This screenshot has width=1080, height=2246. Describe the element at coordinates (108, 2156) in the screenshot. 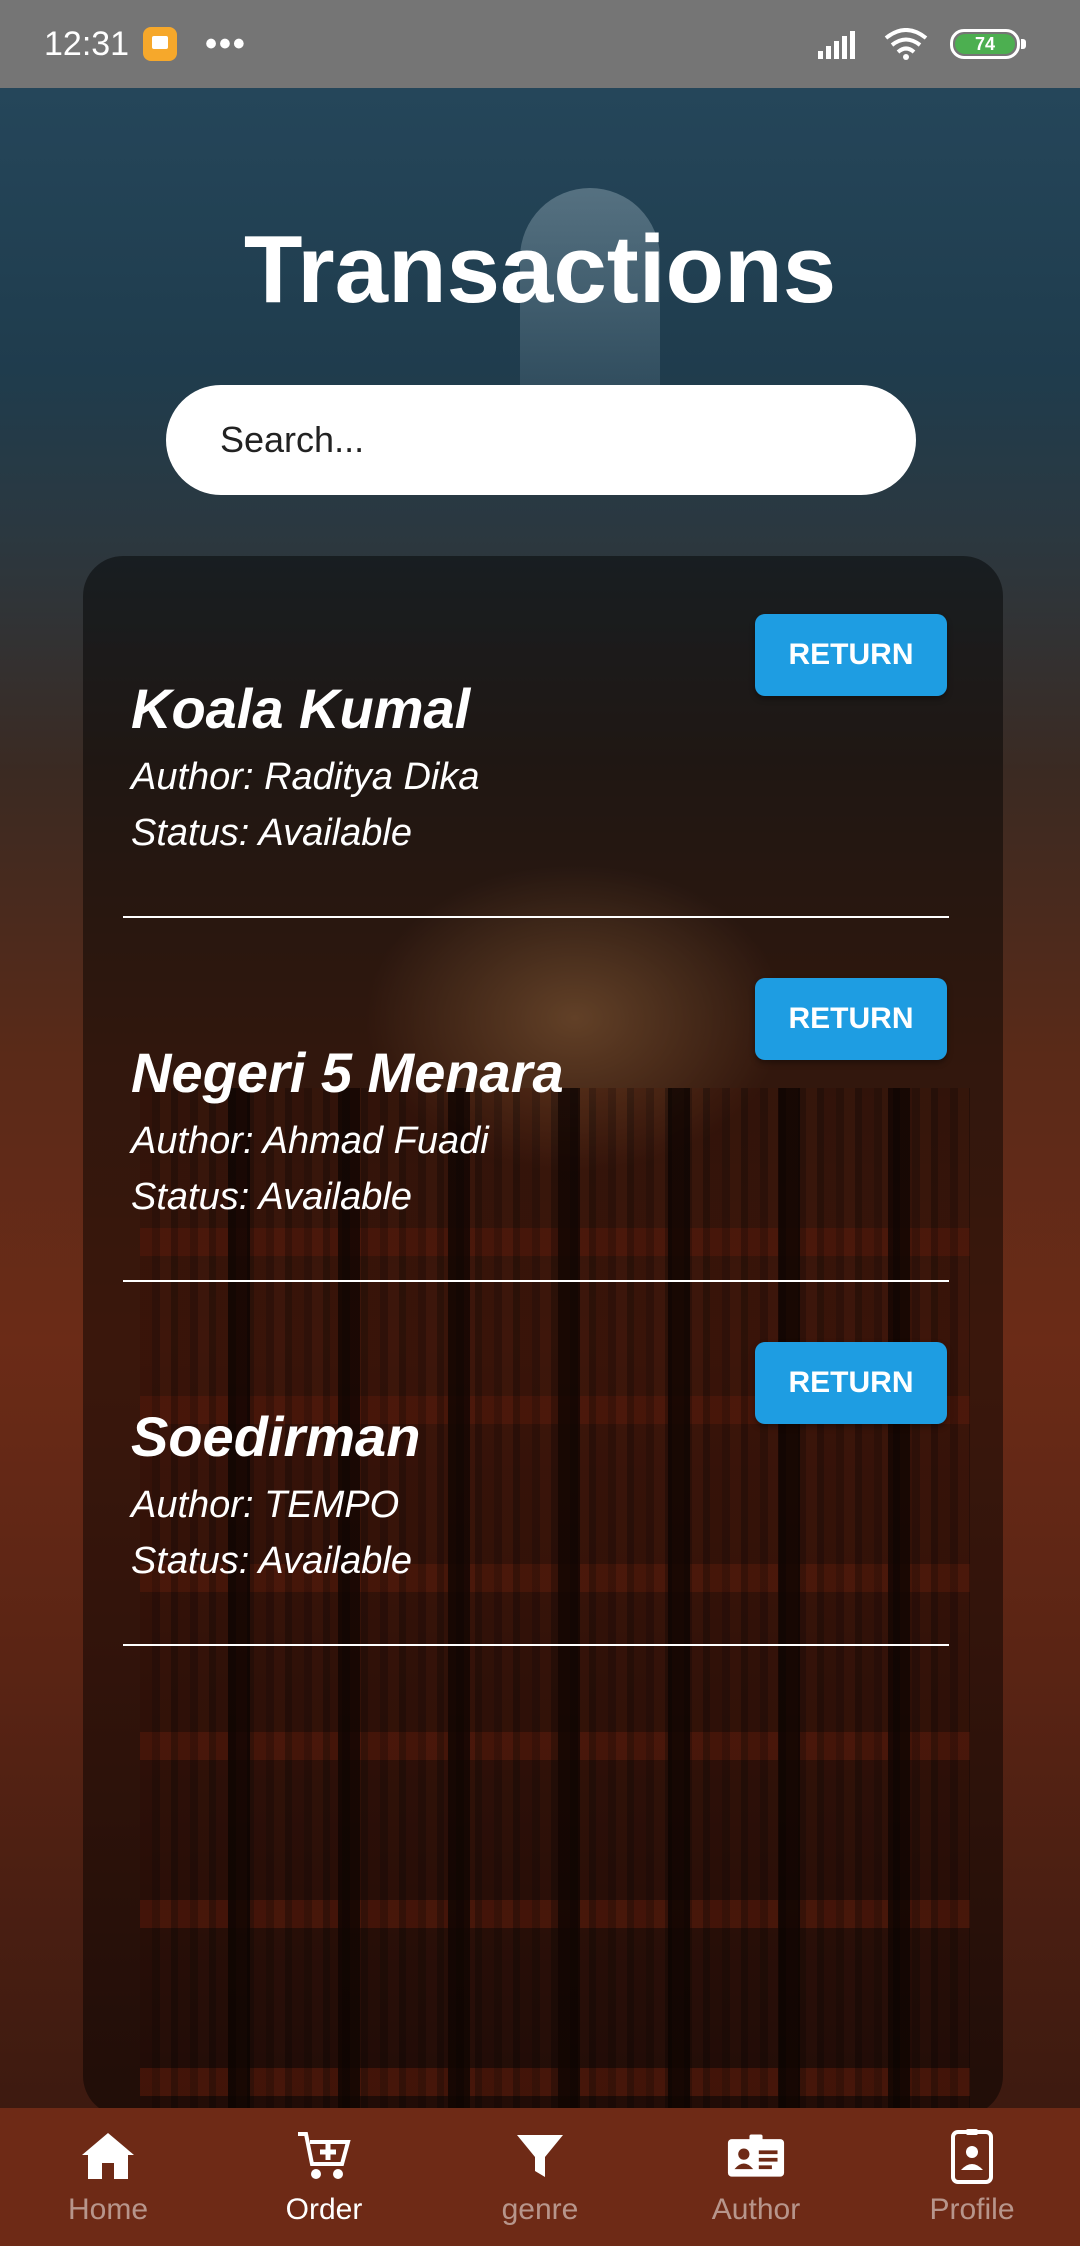

I see `home-icon` at that location.